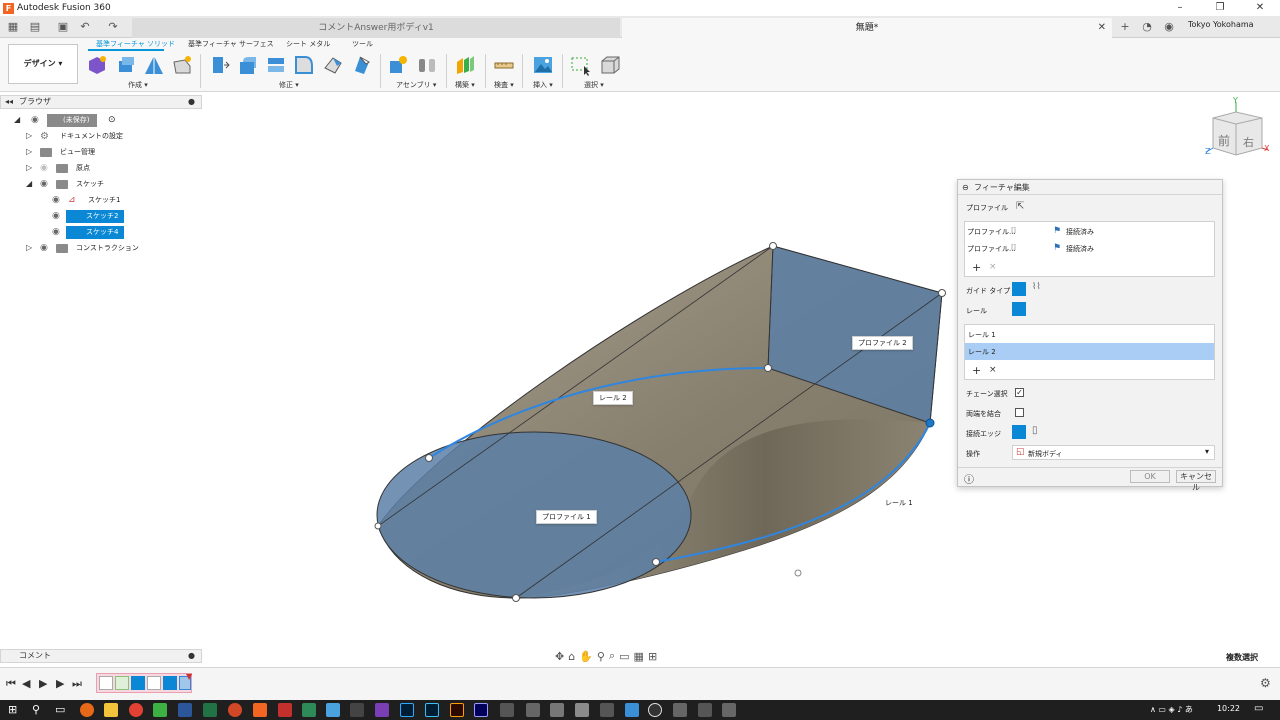  I want to click on offset-plane-icon, so click(465, 65).